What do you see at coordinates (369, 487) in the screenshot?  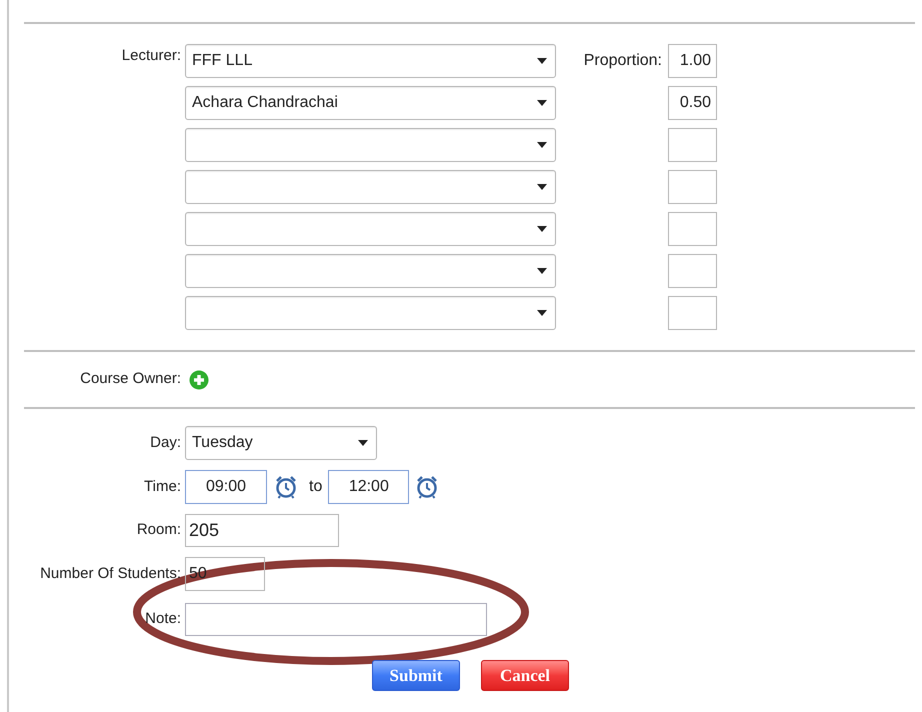 I see `end-time-field: 12:00` at bounding box center [369, 487].